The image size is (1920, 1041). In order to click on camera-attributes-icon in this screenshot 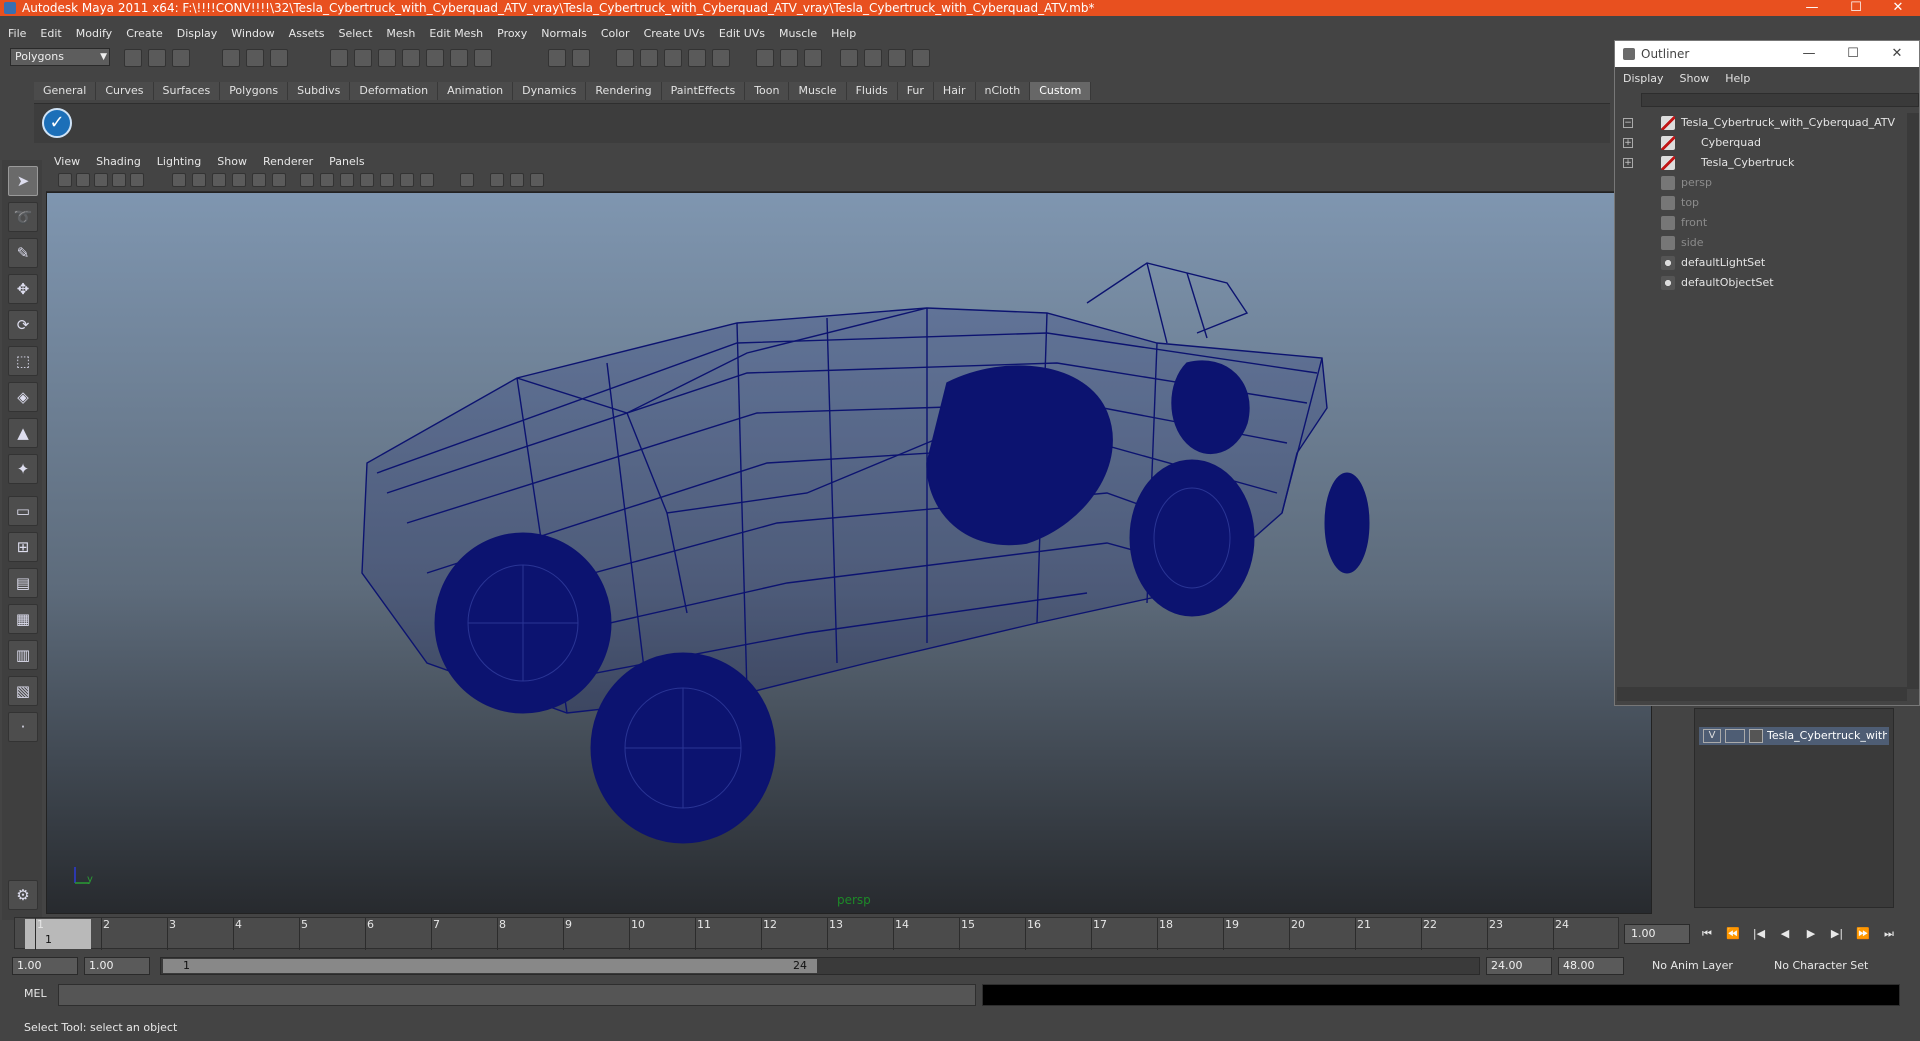, I will do `click(65, 180)`.